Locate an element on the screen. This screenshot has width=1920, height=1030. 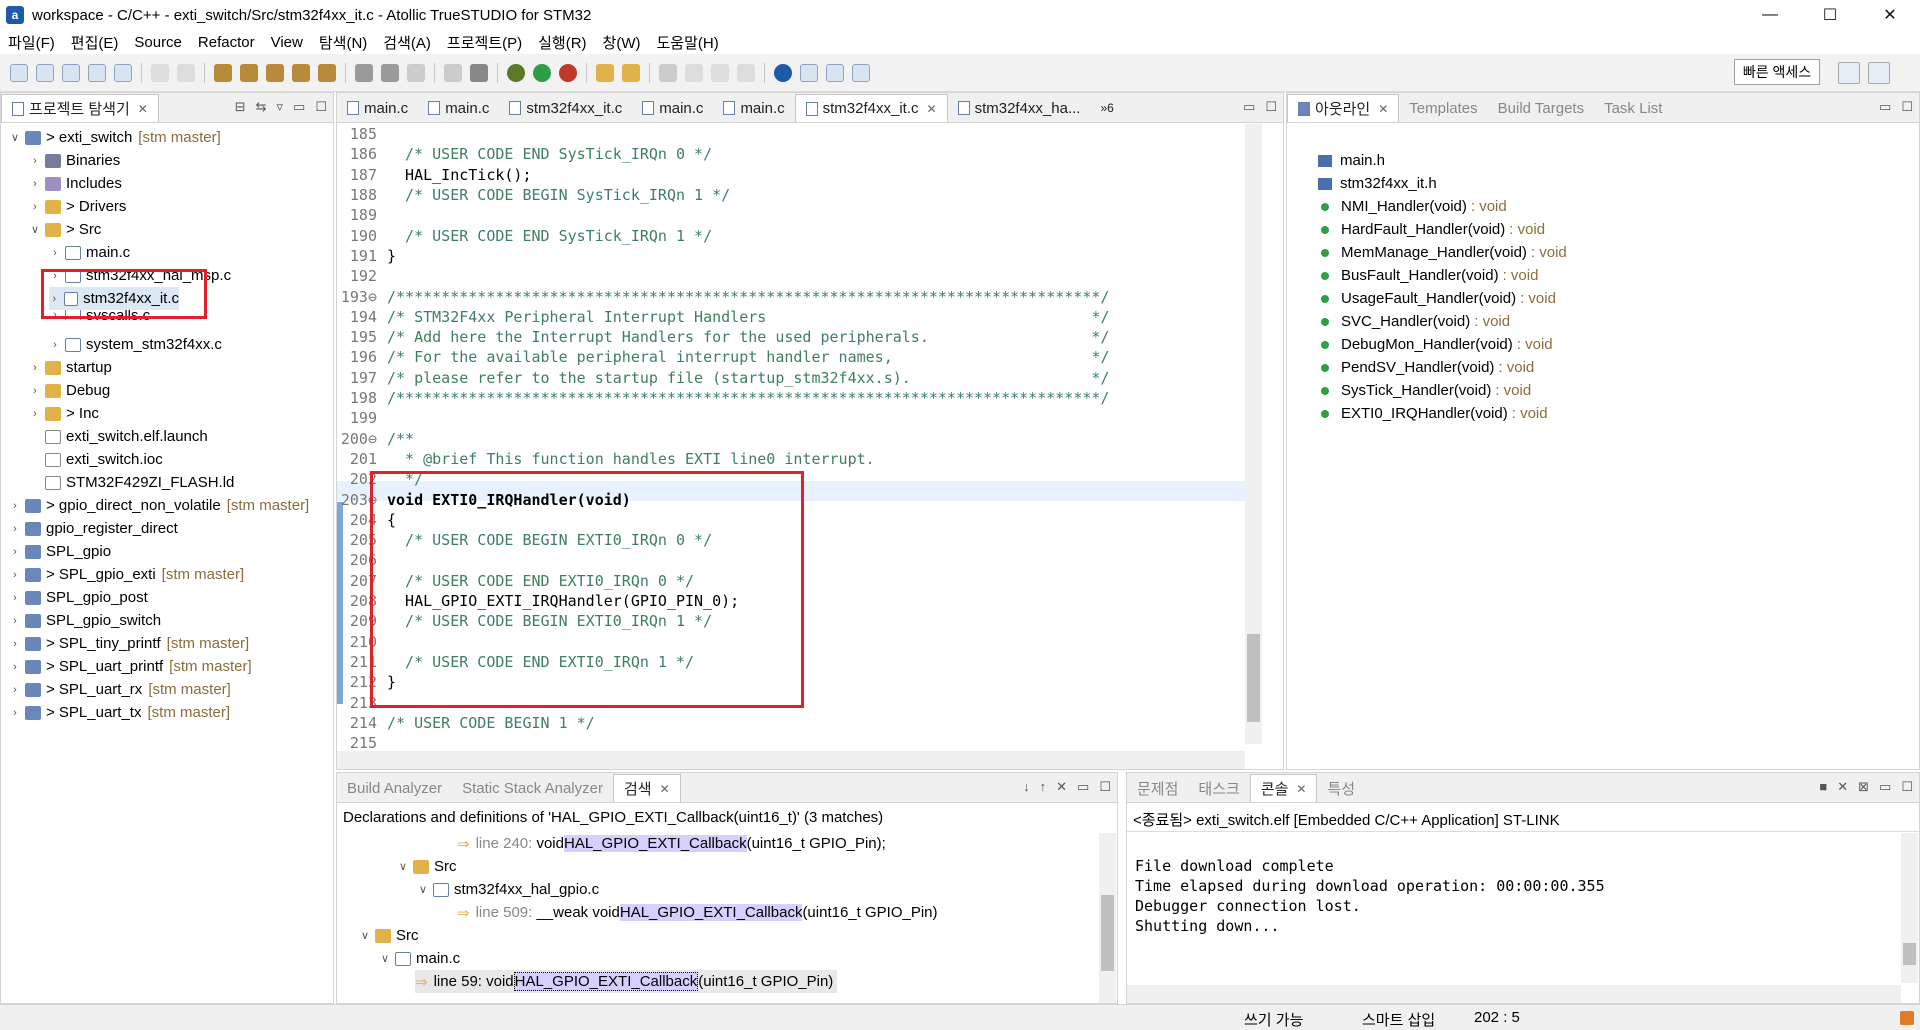
outline-item: stm32f4xx_it.h is located at coordinates (1377, 183).